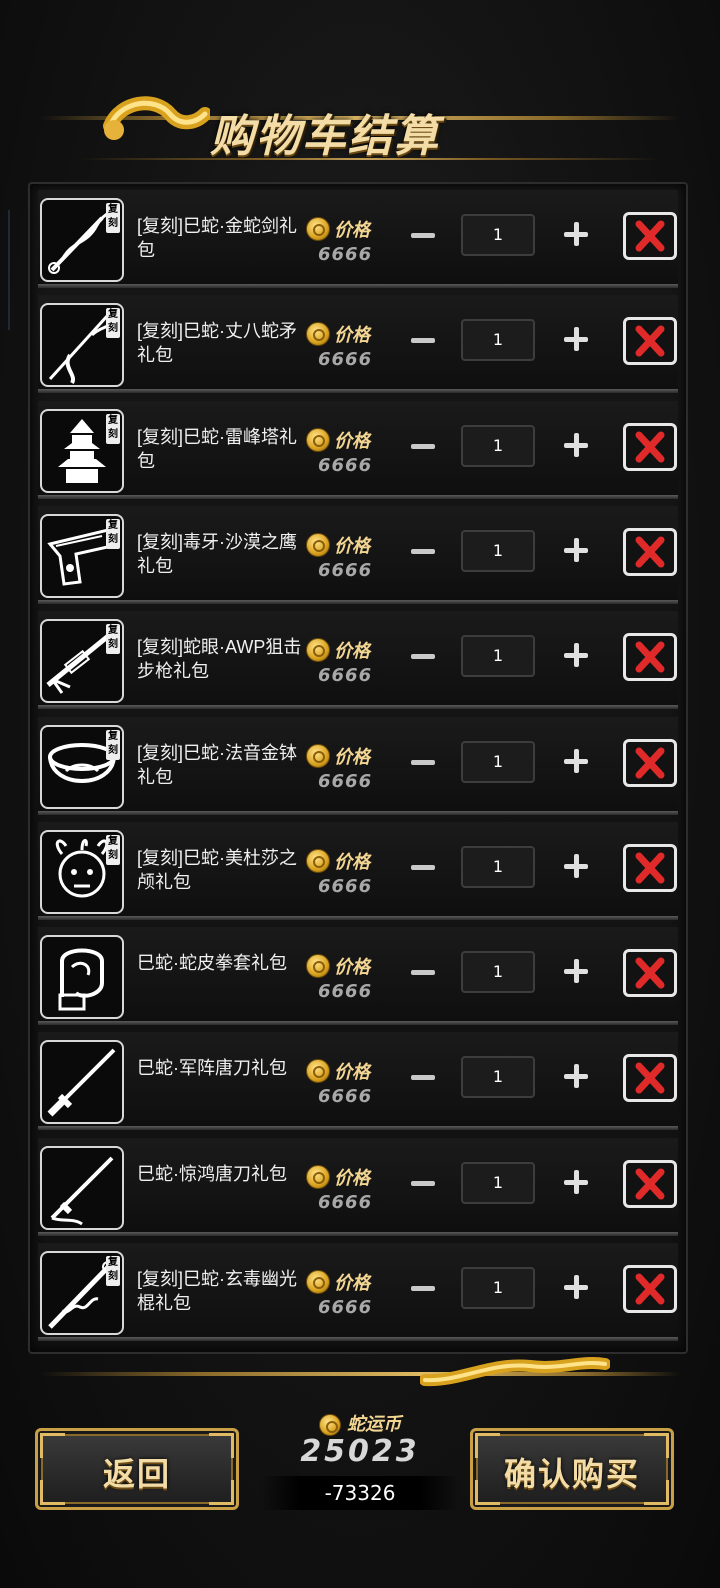 Image resolution: width=720 pixels, height=1588 pixels. I want to click on item-name: 巳蛇·惊鸿唐刀礼包, so click(212, 1173).